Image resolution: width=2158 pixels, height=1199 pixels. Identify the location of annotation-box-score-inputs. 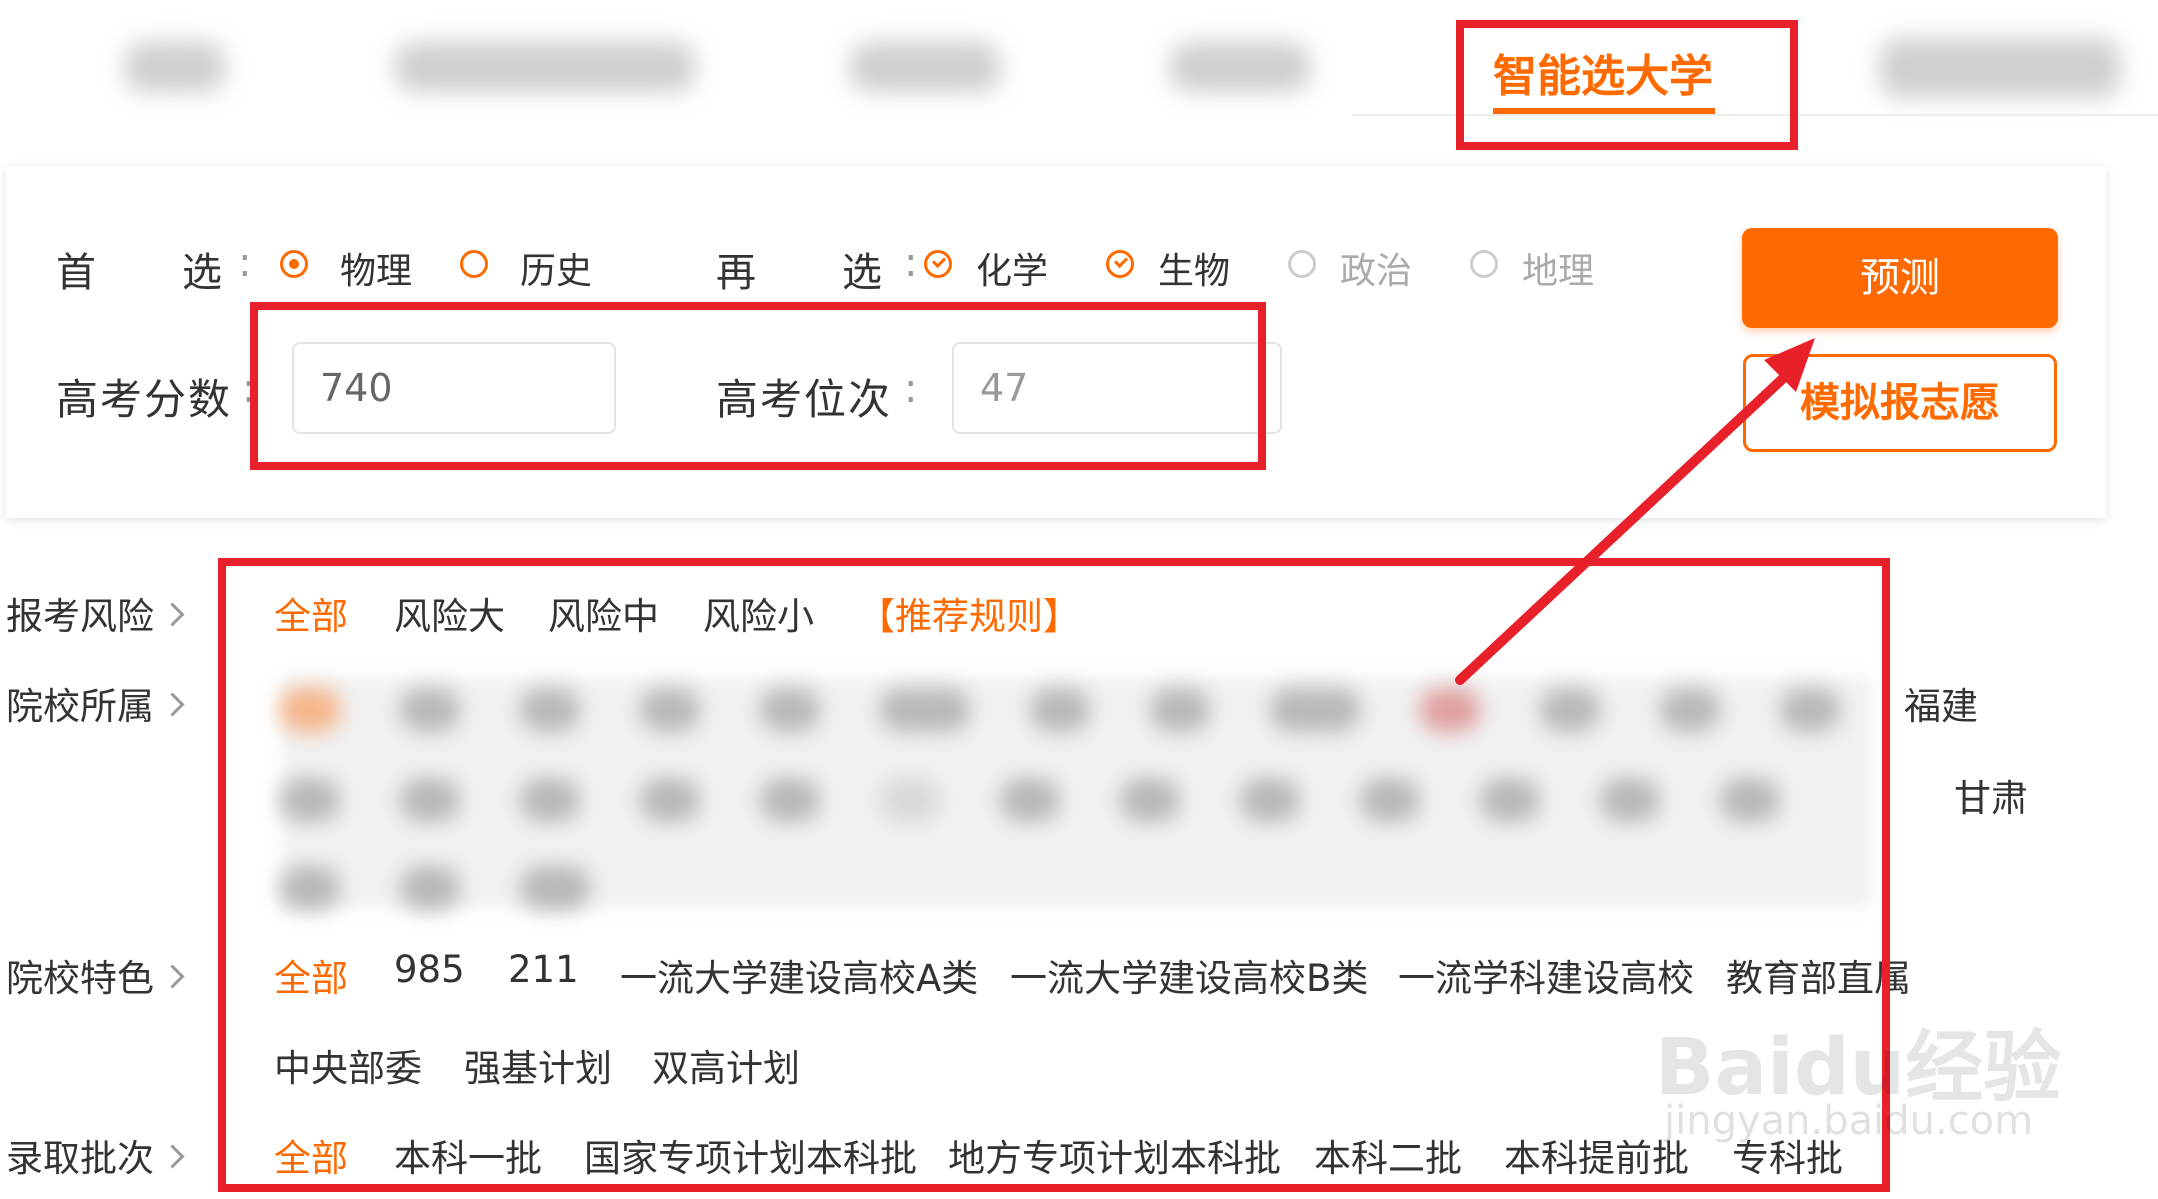
(758, 386).